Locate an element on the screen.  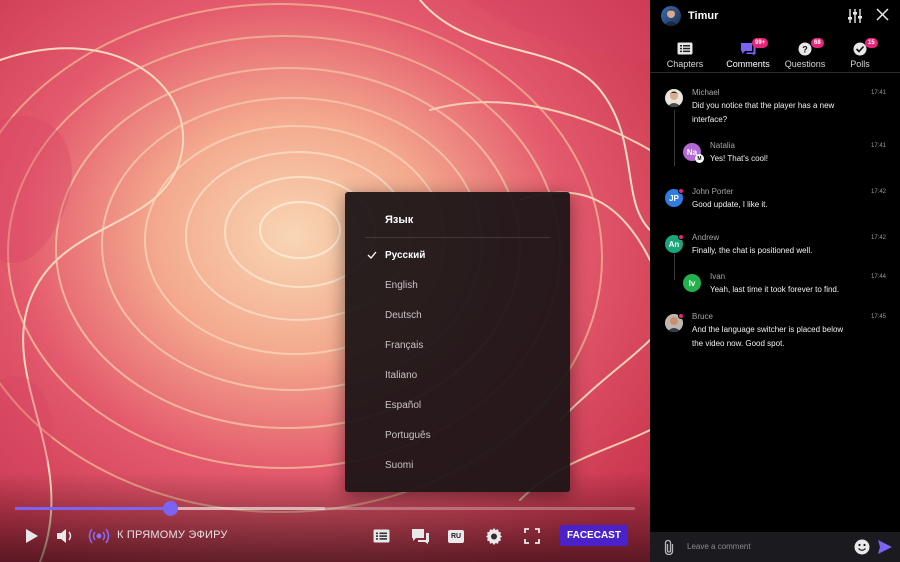
play-icon is located at coordinates (32, 536).